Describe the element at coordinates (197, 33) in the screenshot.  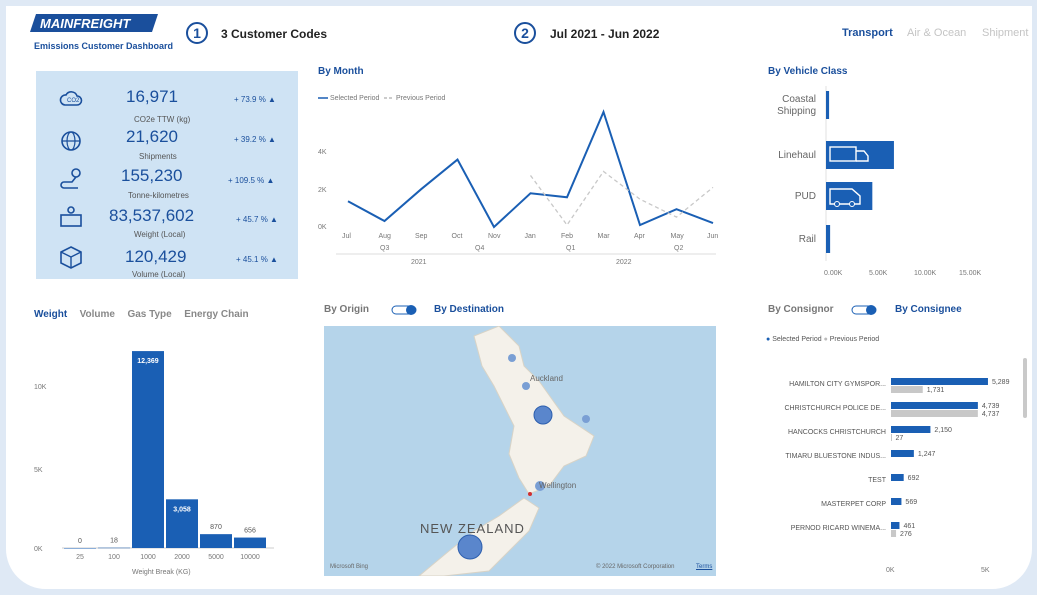
I see `step1-badge: 1` at that location.